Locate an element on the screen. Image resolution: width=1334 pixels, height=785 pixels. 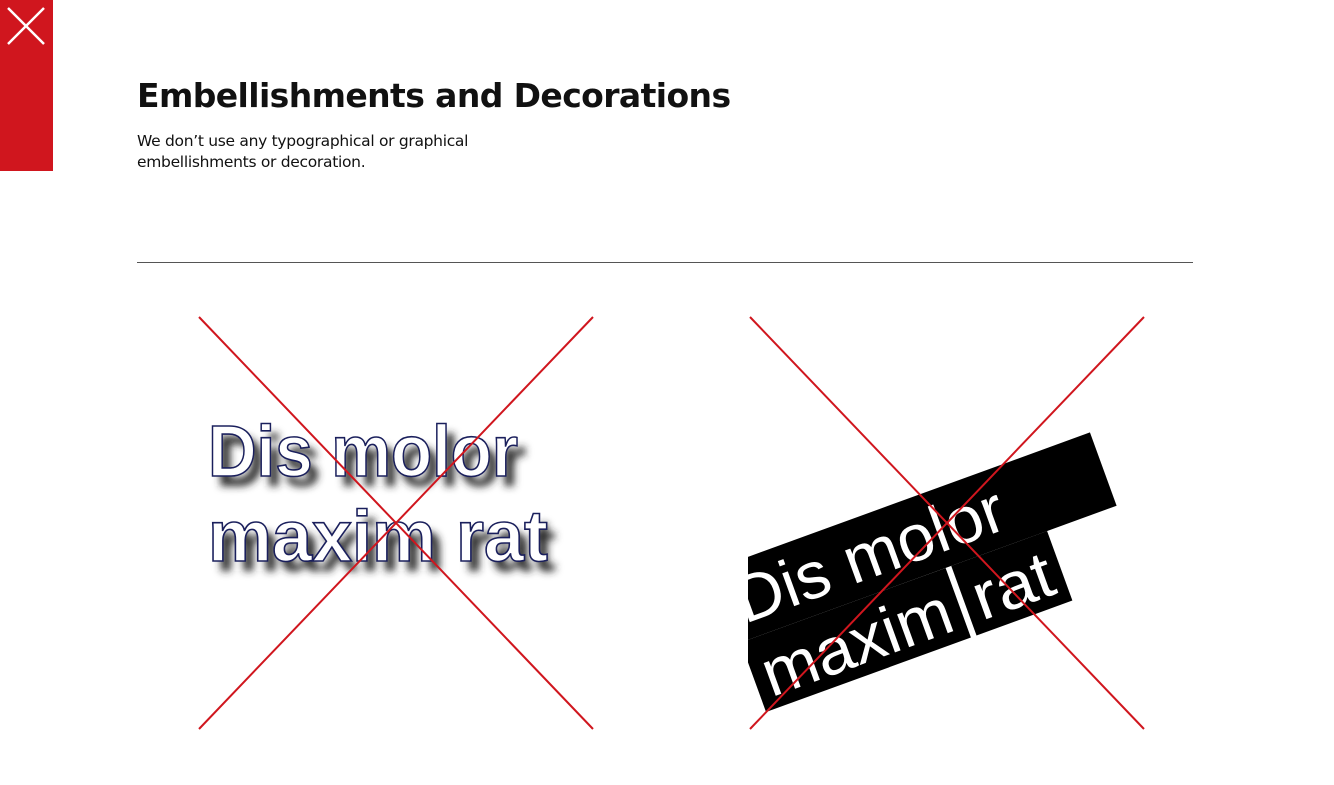
close-button is located at coordinates (26, 85).